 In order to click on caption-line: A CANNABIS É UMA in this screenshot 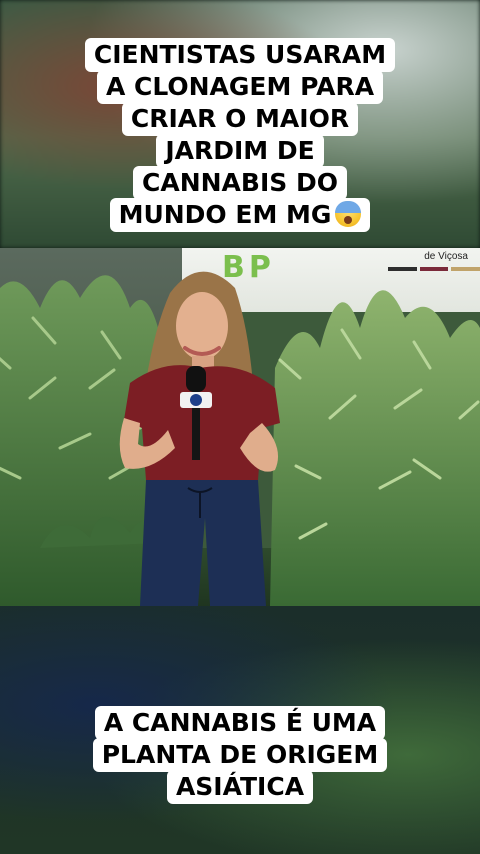, I will do `click(240, 723)`.